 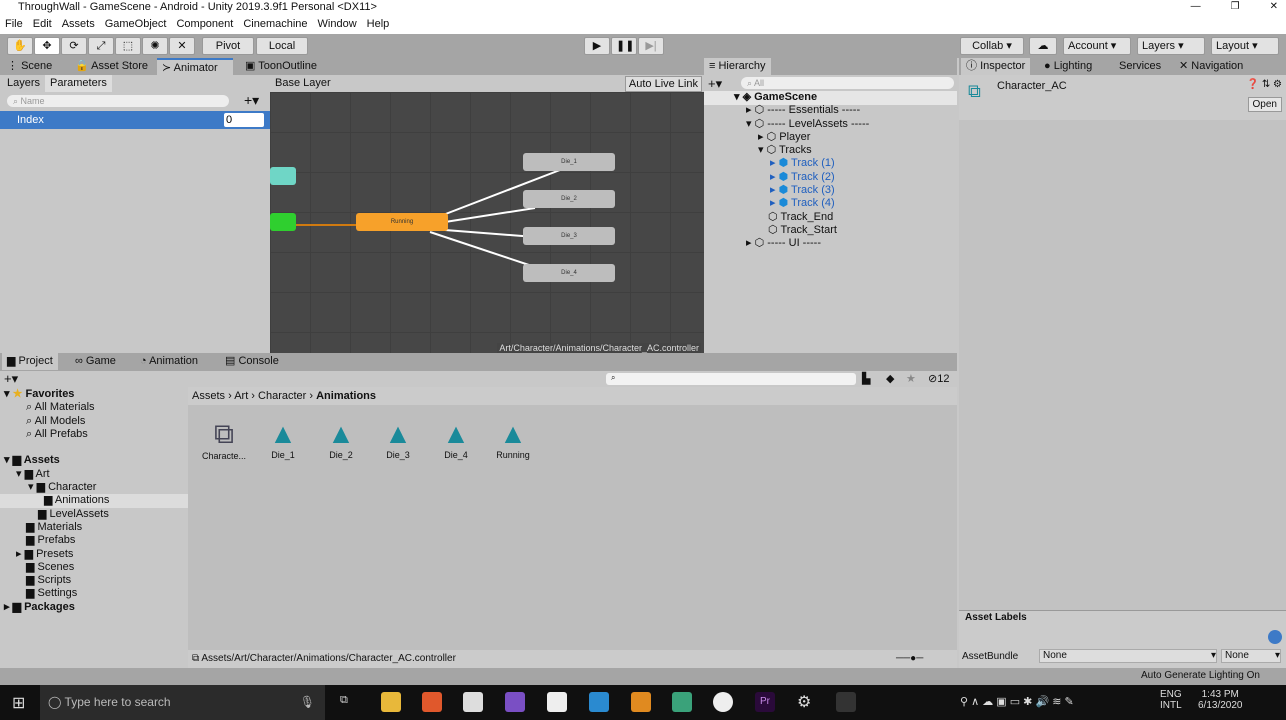 What do you see at coordinates (169, 361) in the screenshot?
I see `tab-animation: ◔ Animation` at bounding box center [169, 361].